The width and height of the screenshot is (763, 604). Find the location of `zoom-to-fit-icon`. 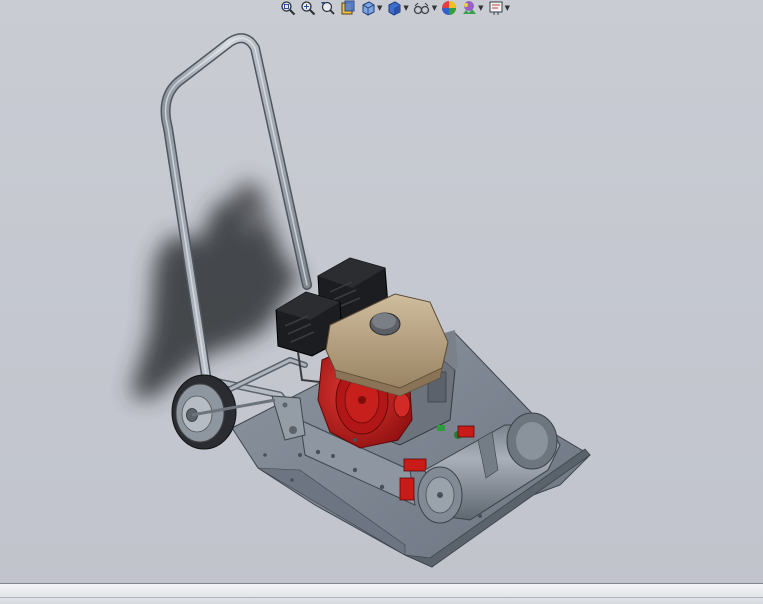

zoom-to-fit-icon is located at coordinates (288, 8).